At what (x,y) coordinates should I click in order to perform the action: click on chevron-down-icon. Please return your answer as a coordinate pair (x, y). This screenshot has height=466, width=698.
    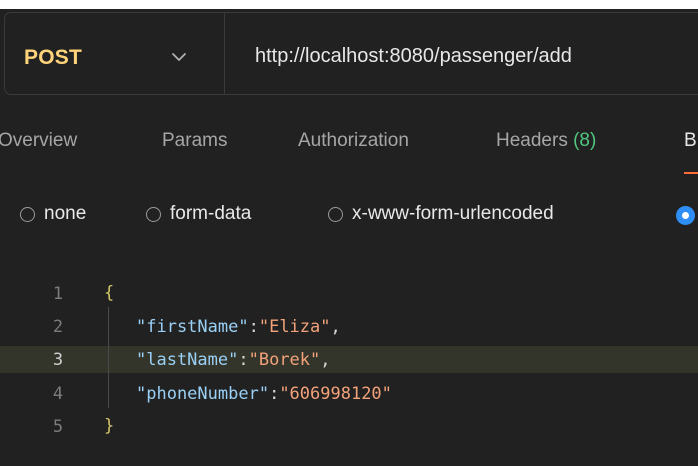
    Looking at the image, I should click on (179, 57).